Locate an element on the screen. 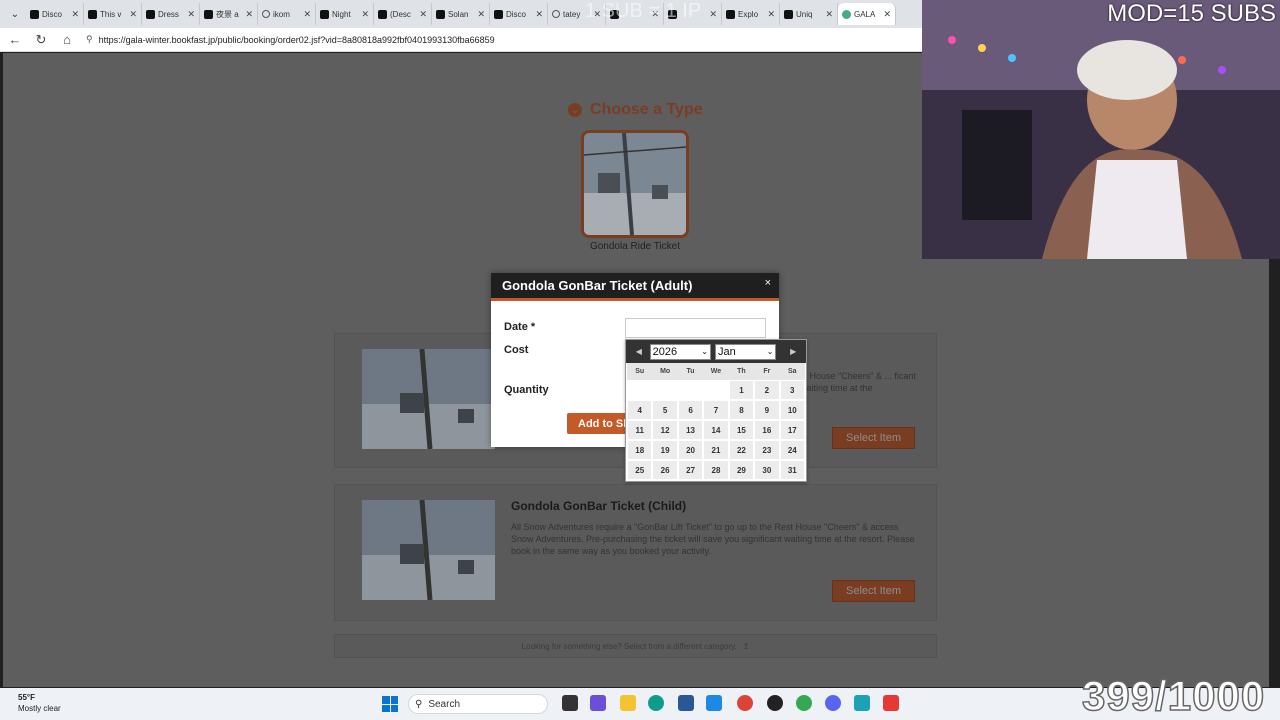 Image resolution: width=1280 pixels, height=720 pixels. tab-label: Solan is located at coordinates (458, 14).